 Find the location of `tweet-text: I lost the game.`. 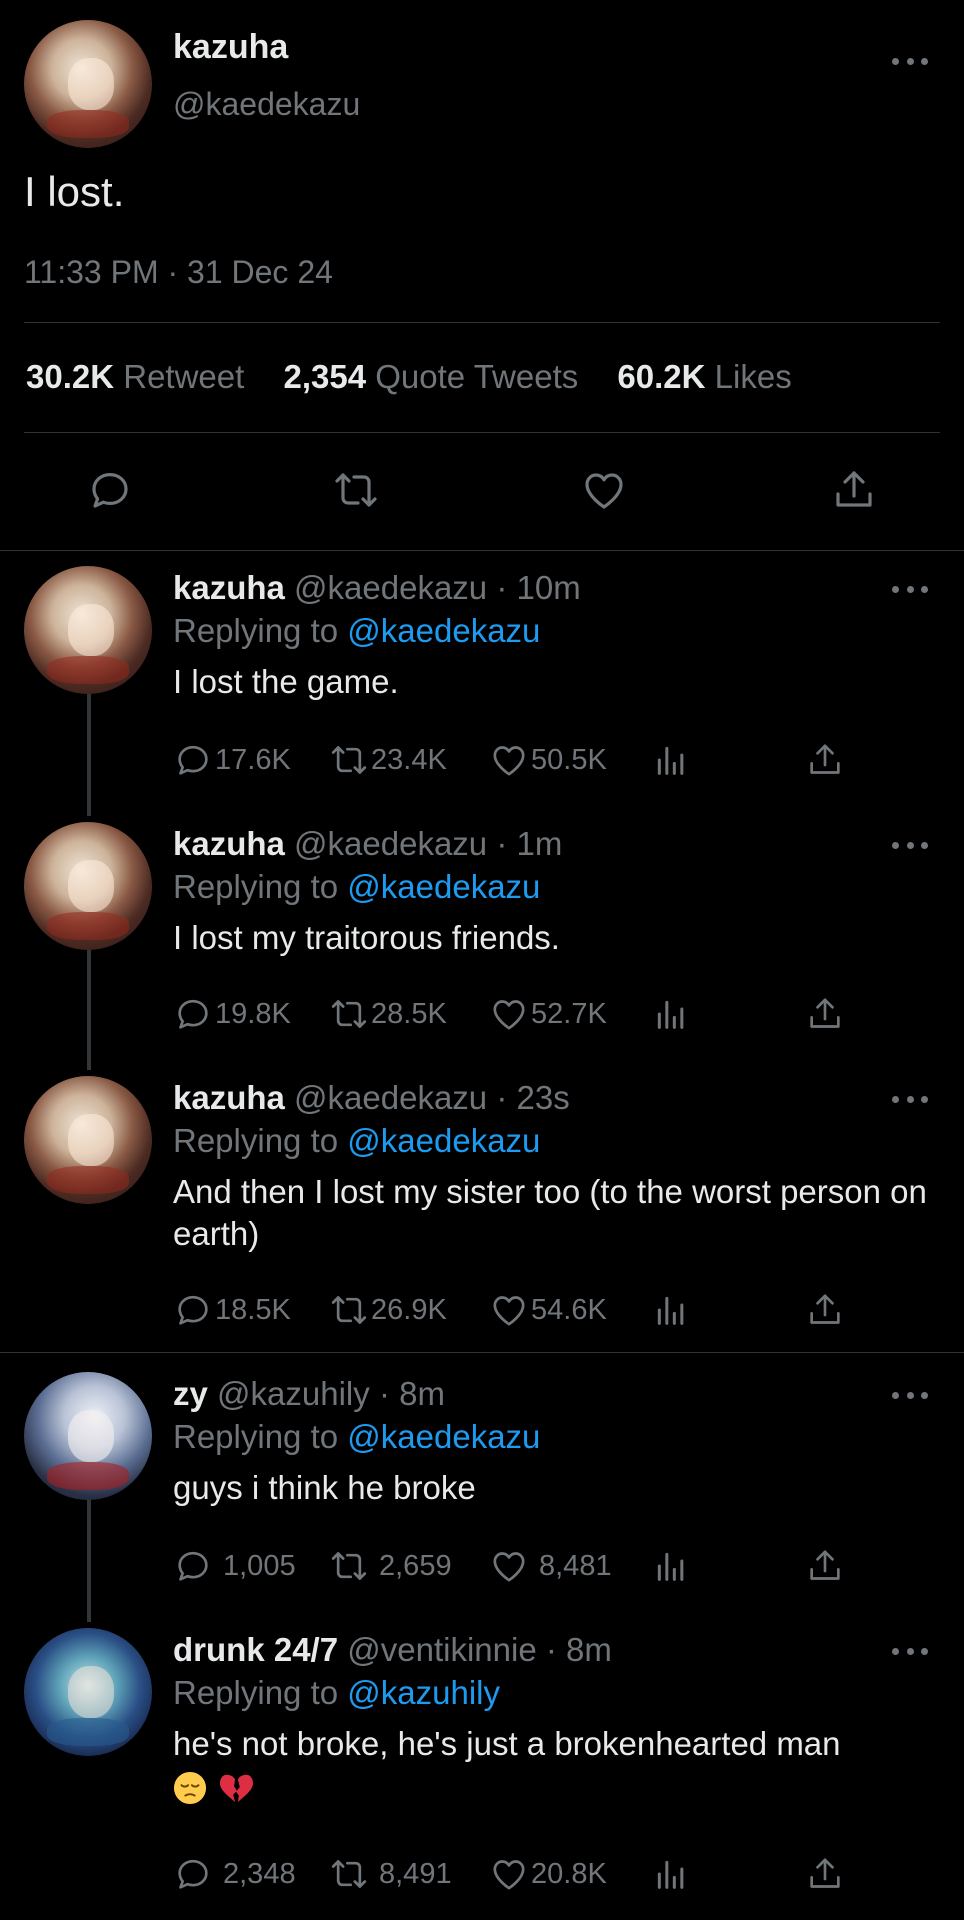

tweet-text: I lost the game. is located at coordinates (286, 681).